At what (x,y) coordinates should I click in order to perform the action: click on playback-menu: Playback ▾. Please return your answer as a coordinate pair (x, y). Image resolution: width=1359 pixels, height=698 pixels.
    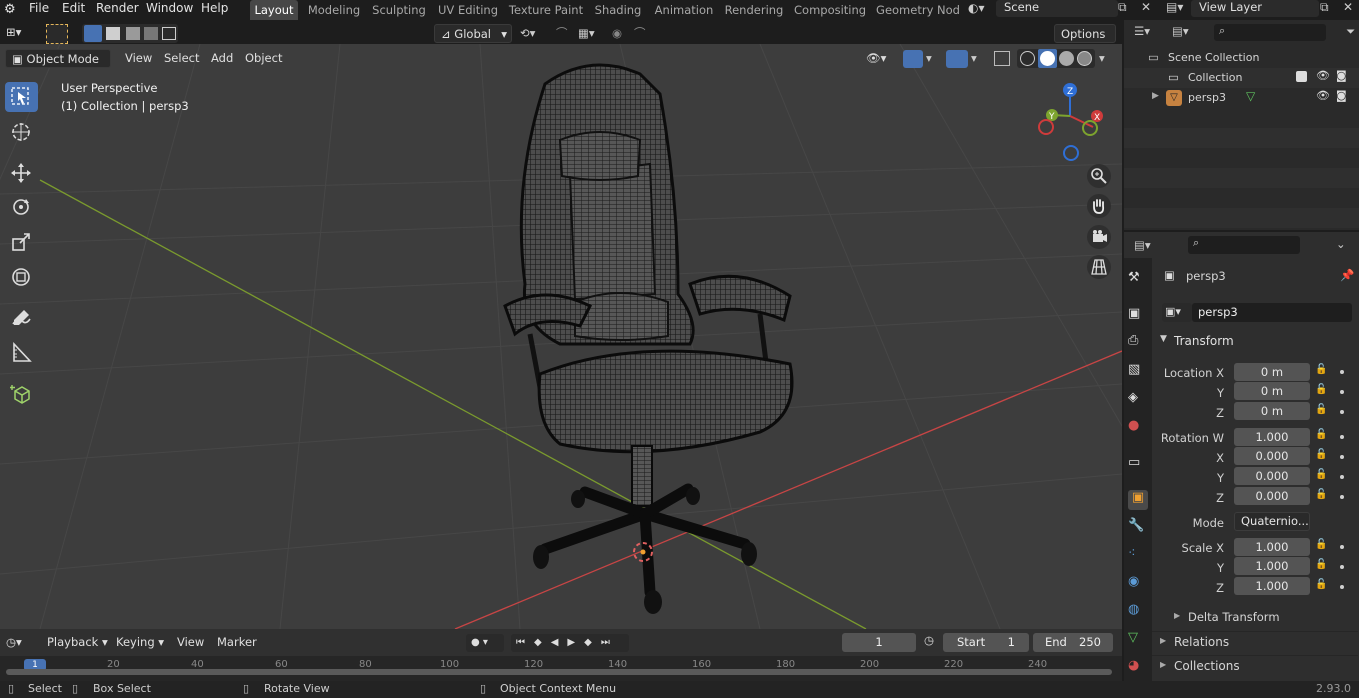
    Looking at the image, I should click on (77, 642).